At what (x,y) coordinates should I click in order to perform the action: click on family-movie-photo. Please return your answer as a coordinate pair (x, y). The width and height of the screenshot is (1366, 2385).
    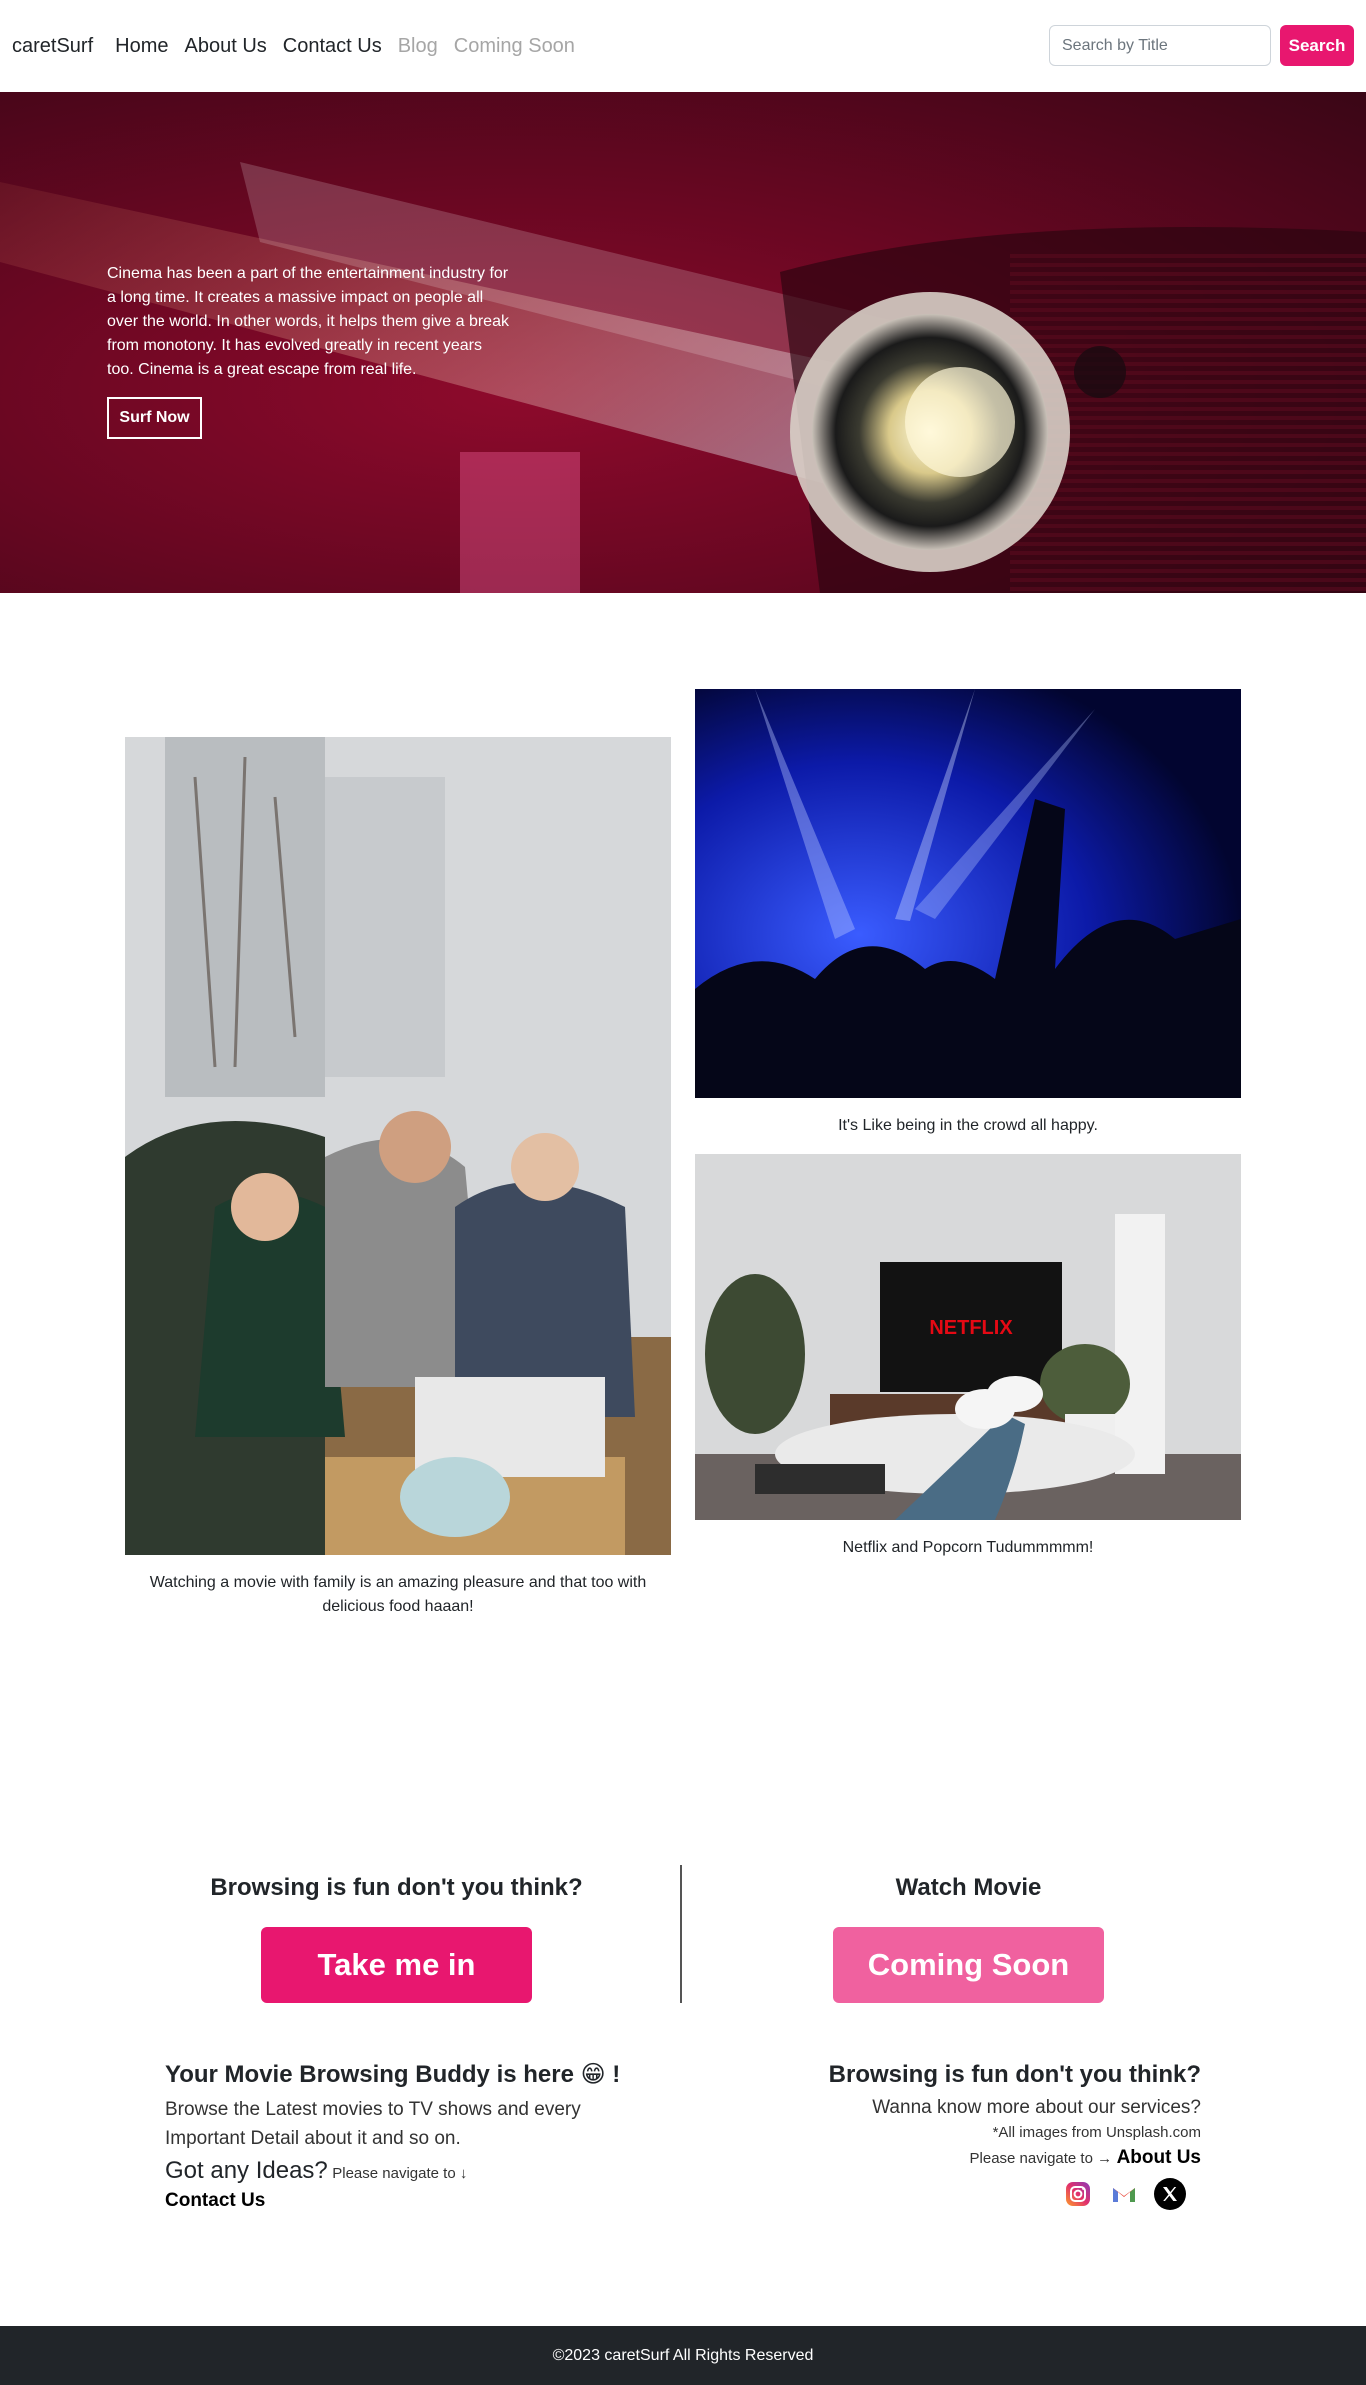
    Looking at the image, I should click on (398, 1146).